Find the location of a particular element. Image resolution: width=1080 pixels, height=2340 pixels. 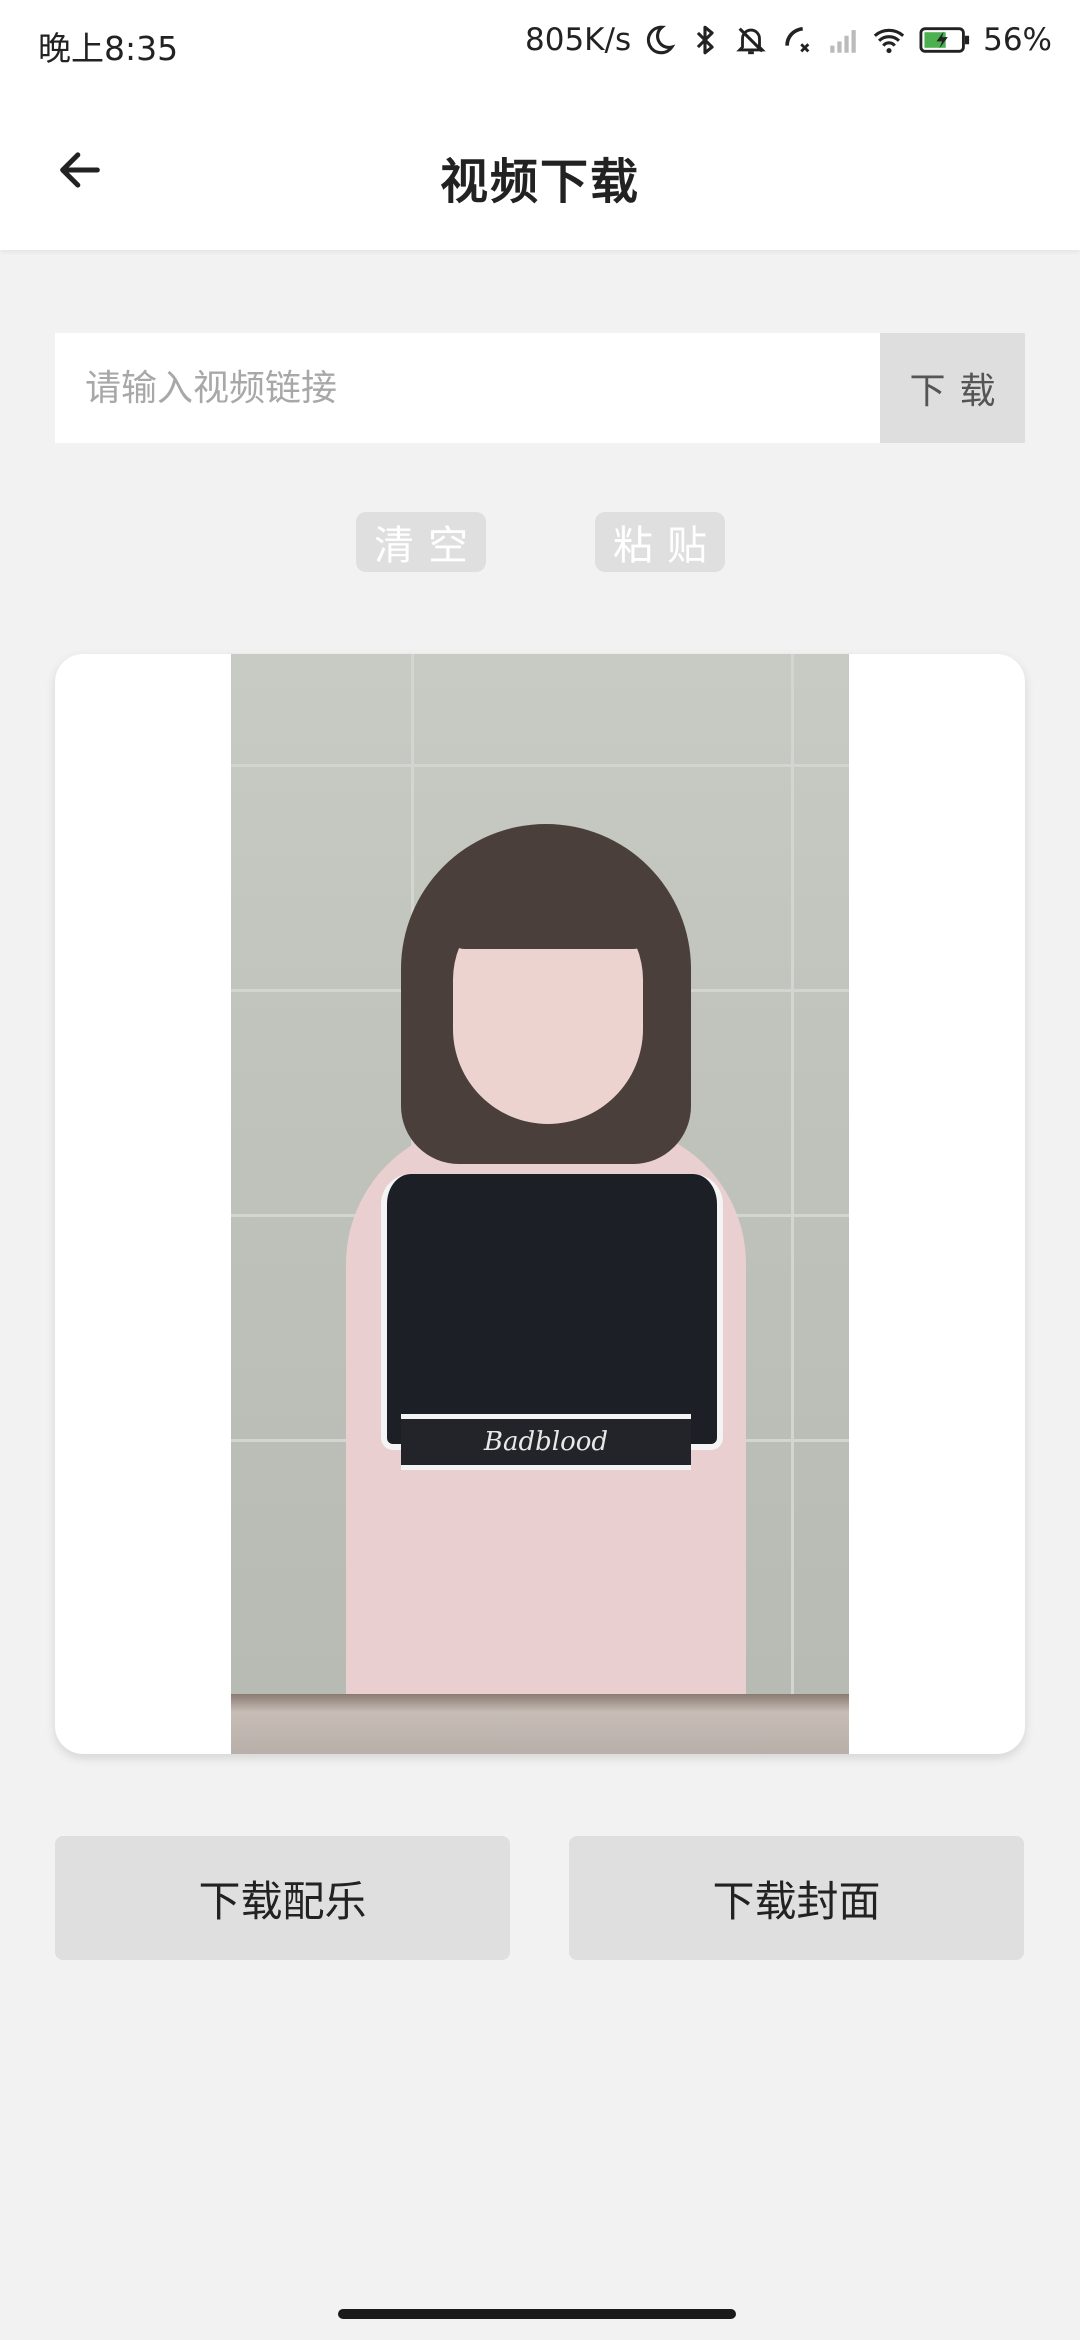

status-right: 805K/s 56% is located at coordinates (788, 40).